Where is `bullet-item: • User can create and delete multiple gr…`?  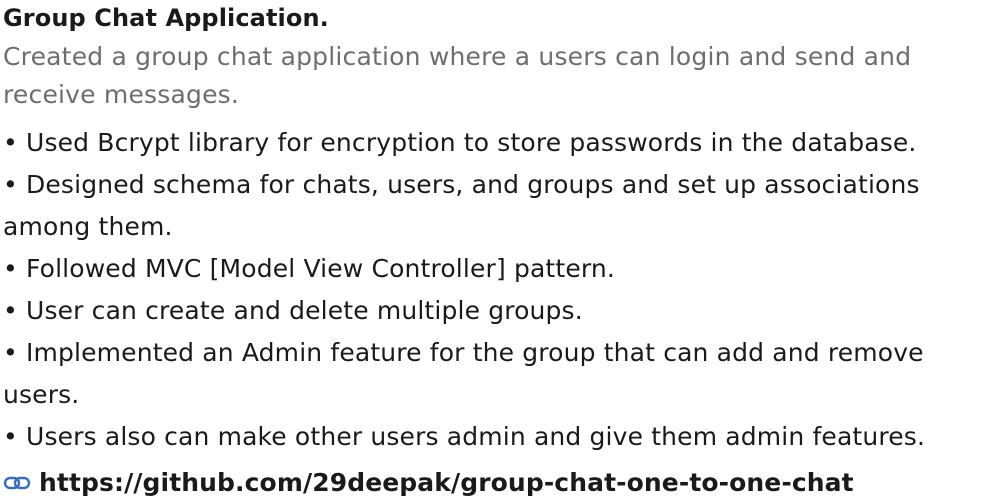 bullet-item: • User can create and delete multiple gr… is located at coordinates (293, 310).